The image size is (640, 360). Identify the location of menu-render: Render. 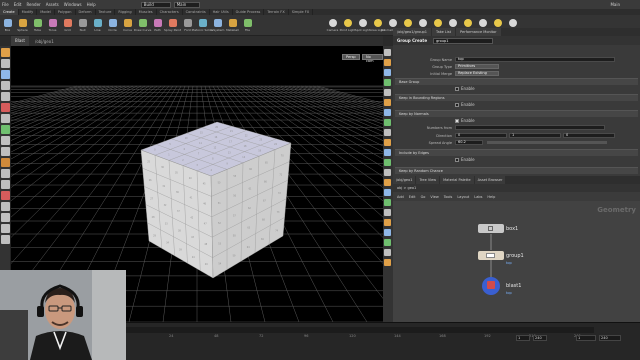
(33, 4).